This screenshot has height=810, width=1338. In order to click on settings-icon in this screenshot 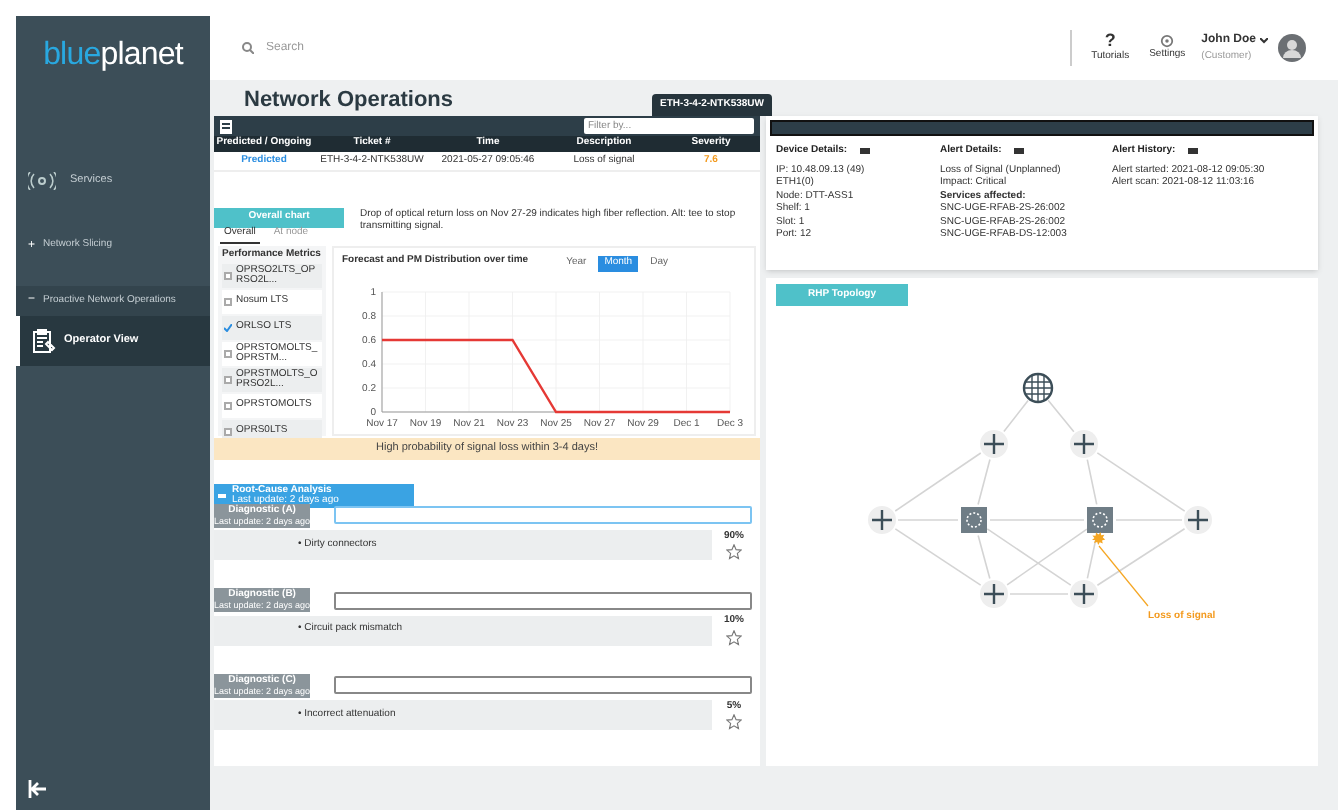, I will do `click(1167, 40)`.